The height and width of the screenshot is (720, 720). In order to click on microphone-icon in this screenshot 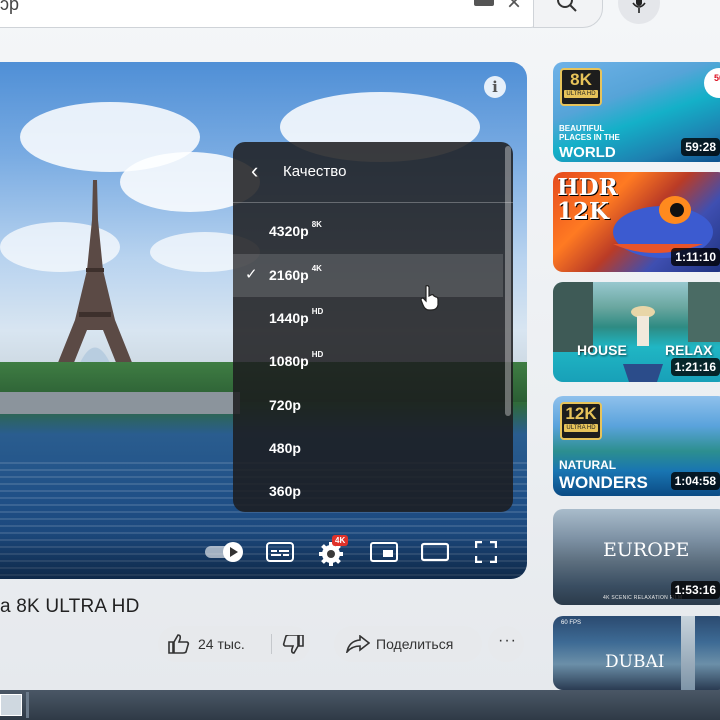, I will do `click(639, 6)`.